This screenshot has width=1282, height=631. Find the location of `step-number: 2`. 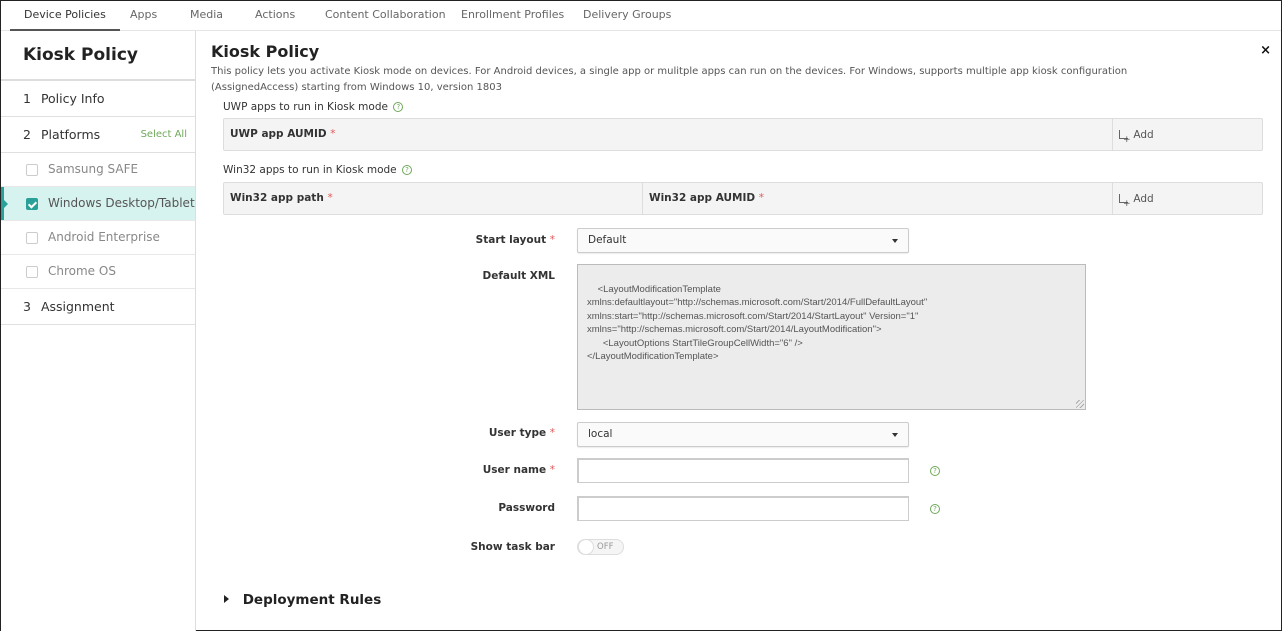

step-number: 2 is located at coordinates (27, 134).